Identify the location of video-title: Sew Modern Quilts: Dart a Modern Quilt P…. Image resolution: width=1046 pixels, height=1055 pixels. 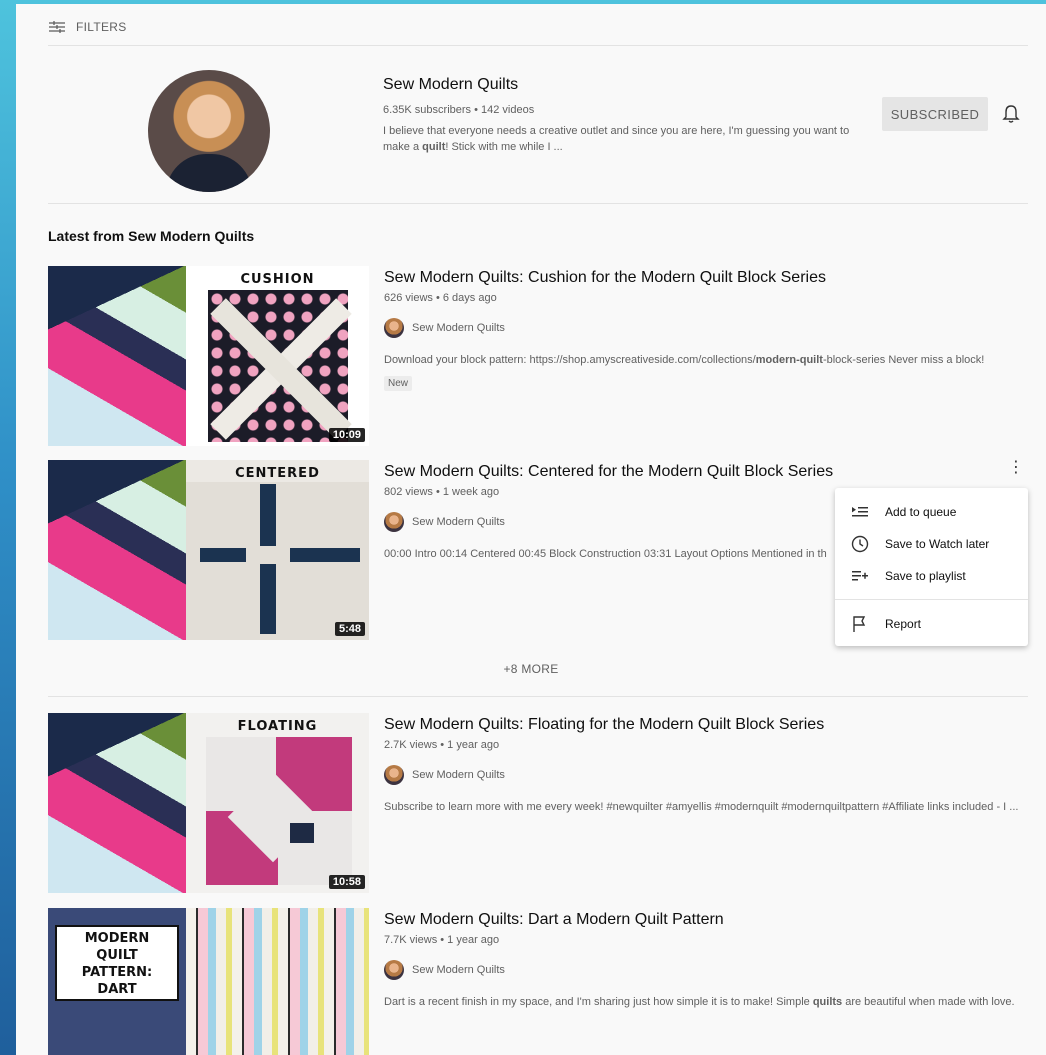
(554, 920).